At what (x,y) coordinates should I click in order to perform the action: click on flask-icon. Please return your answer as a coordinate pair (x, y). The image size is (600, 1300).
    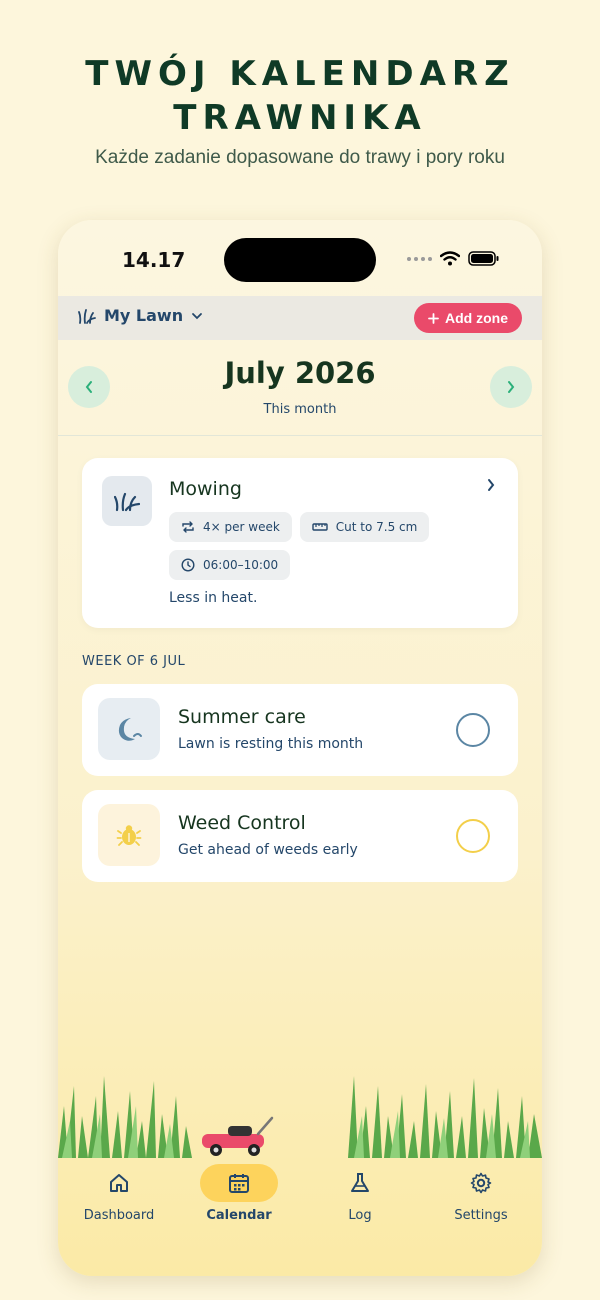
    Looking at the image, I should click on (360, 1182).